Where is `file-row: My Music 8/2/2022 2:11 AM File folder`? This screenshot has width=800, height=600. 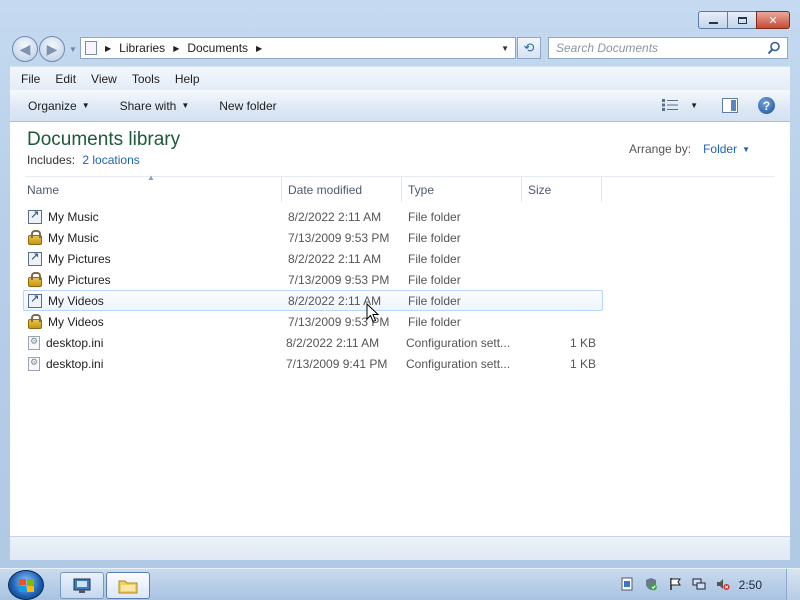 file-row: My Music 8/2/2022 2:11 AM File folder is located at coordinates (313, 216).